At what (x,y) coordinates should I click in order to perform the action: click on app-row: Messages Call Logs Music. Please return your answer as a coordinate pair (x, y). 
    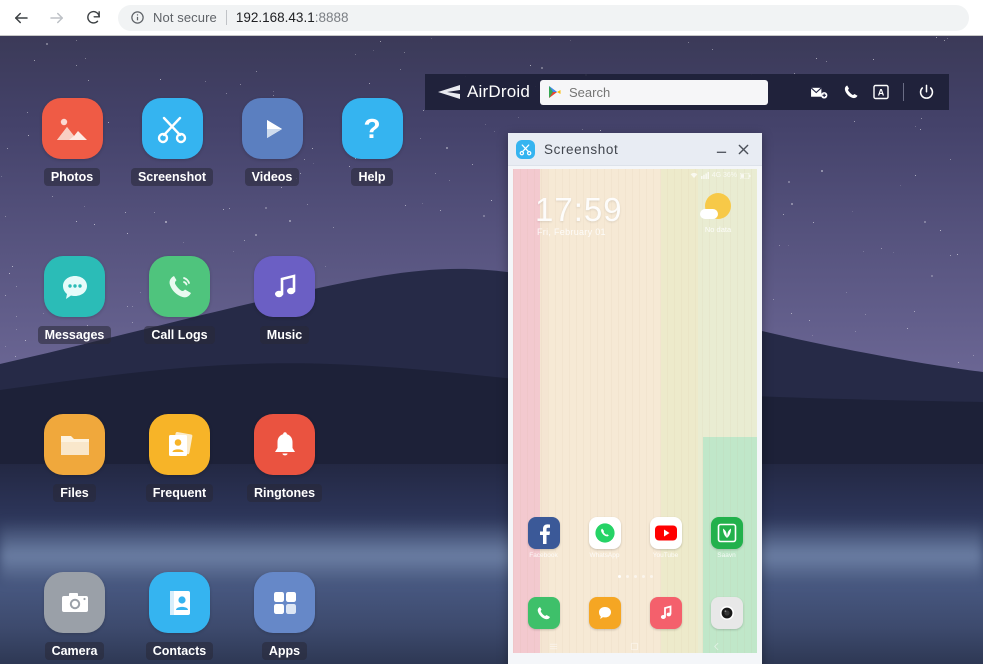
    Looking at the image, I should click on (222, 300).